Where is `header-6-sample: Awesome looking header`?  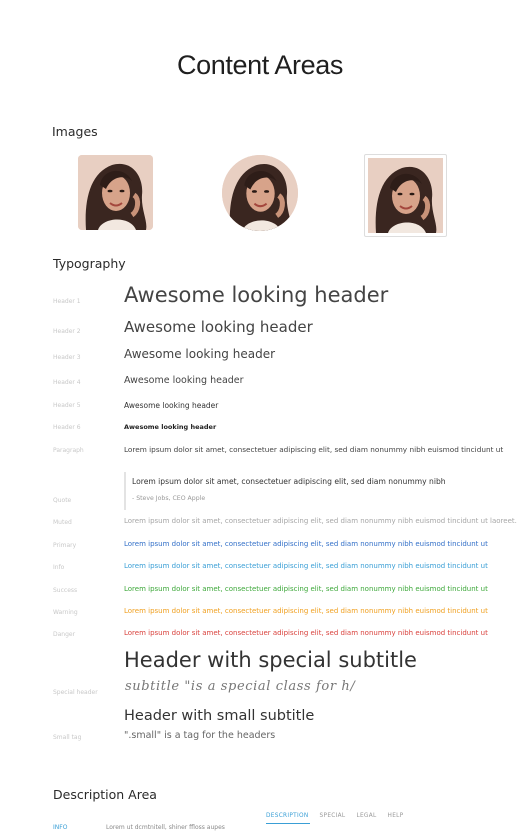
header-6-sample: Awesome looking header is located at coordinates (170, 427).